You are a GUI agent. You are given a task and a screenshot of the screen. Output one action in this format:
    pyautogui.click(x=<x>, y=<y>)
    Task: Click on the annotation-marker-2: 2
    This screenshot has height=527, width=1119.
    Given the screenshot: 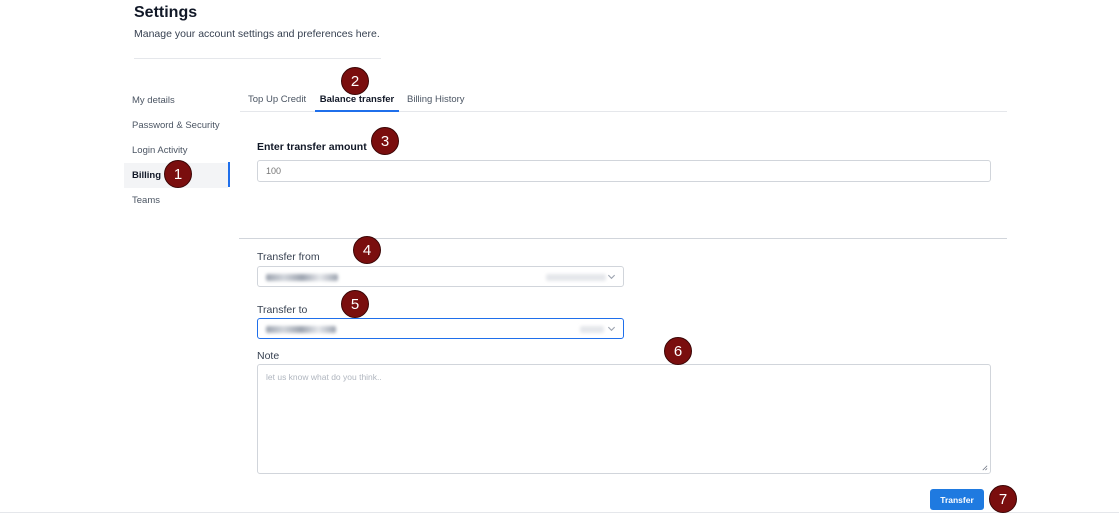 What is the action you would take?
    pyautogui.click(x=355, y=81)
    